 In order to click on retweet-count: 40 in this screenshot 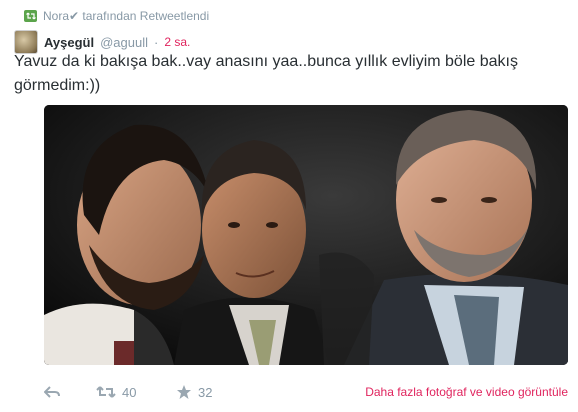, I will do `click(129, 392)`.